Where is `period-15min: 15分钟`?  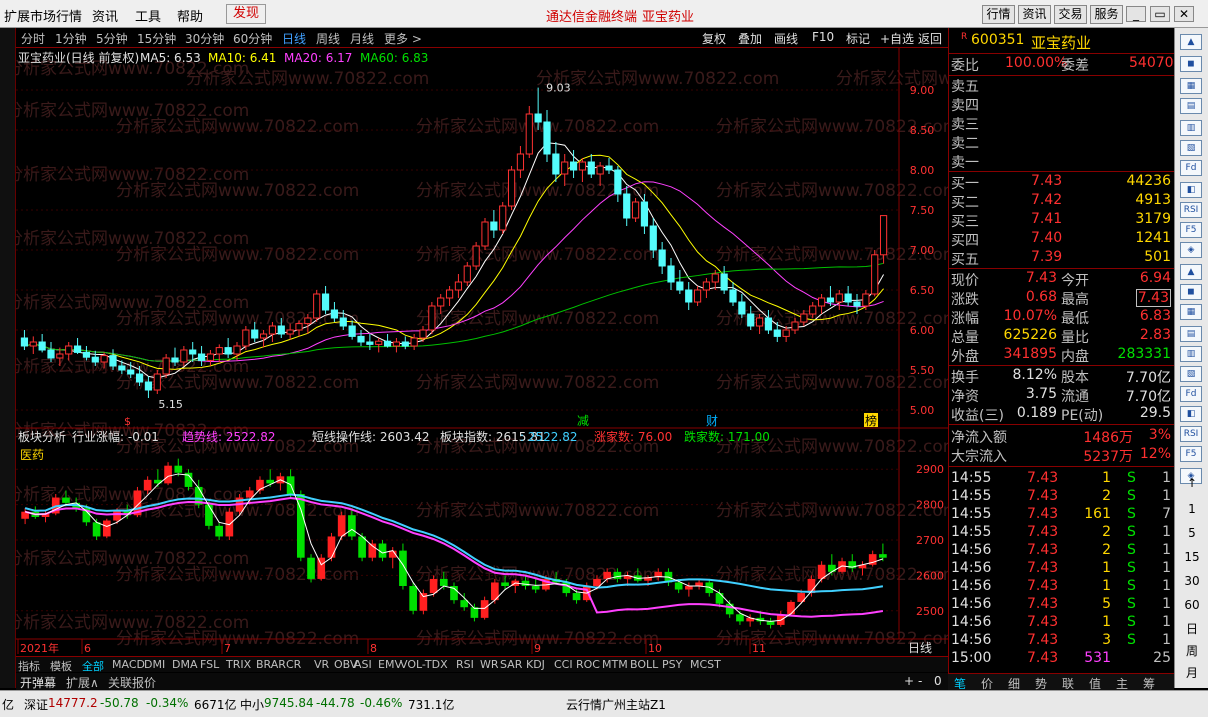 period-15min: 15分钟 is located at coordinates (156, 38).